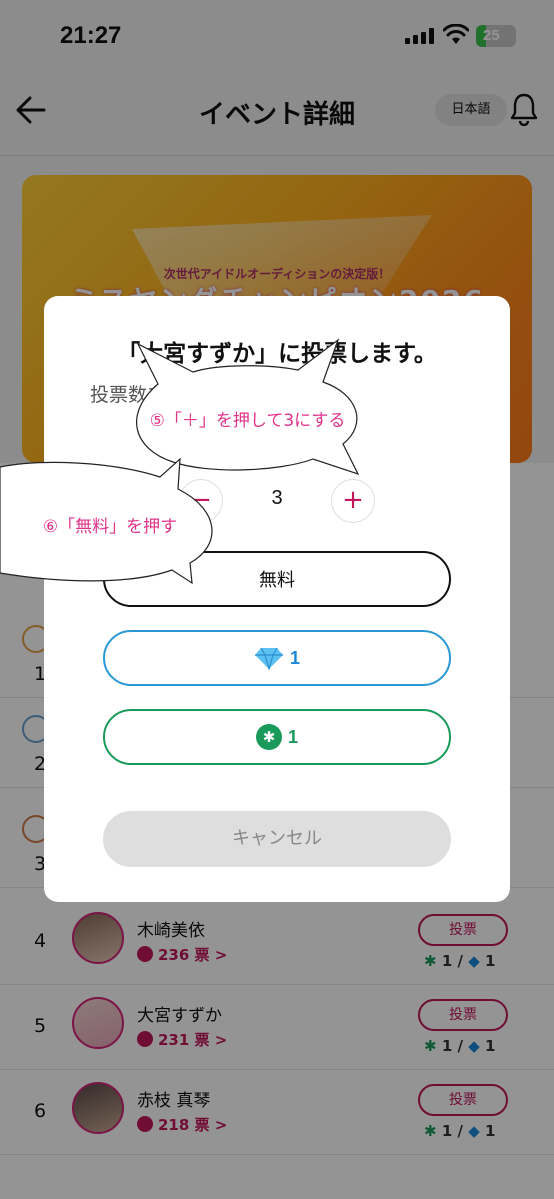  What do you see at coordinates (277, 839) in the screenshot?
I see `cancel-button: キャンセル` at bounding box center [277, 839].